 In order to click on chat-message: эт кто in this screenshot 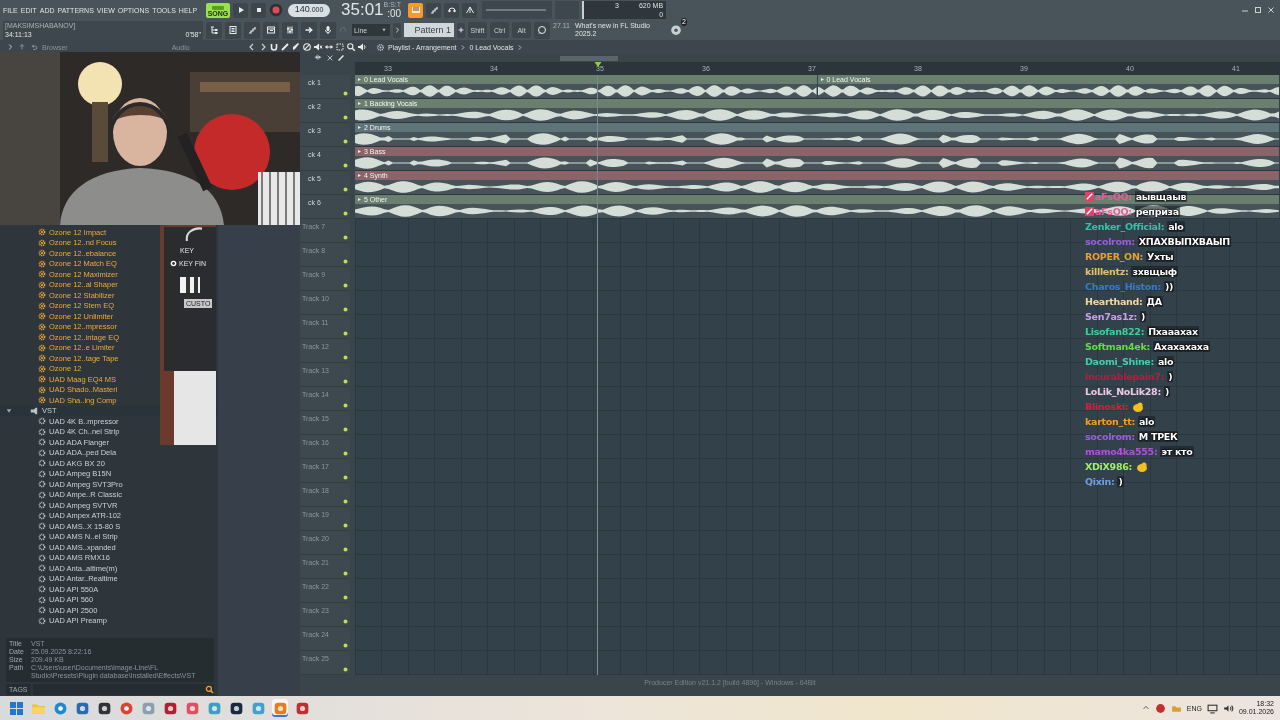, I will do `click(1177, 451)`.